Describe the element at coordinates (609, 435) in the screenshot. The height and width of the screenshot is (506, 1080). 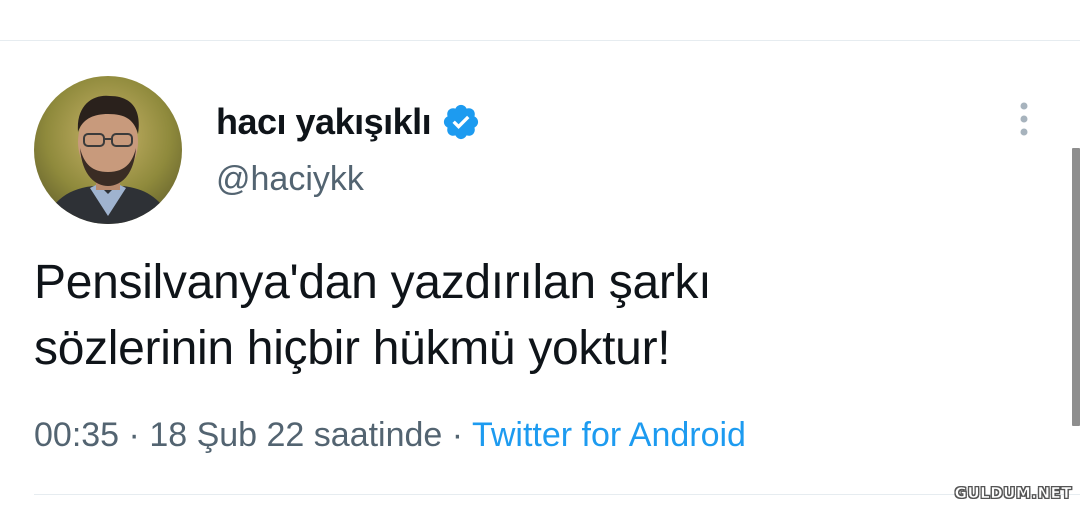
I see `tweet-source-link: Twitter for Android` at that location.